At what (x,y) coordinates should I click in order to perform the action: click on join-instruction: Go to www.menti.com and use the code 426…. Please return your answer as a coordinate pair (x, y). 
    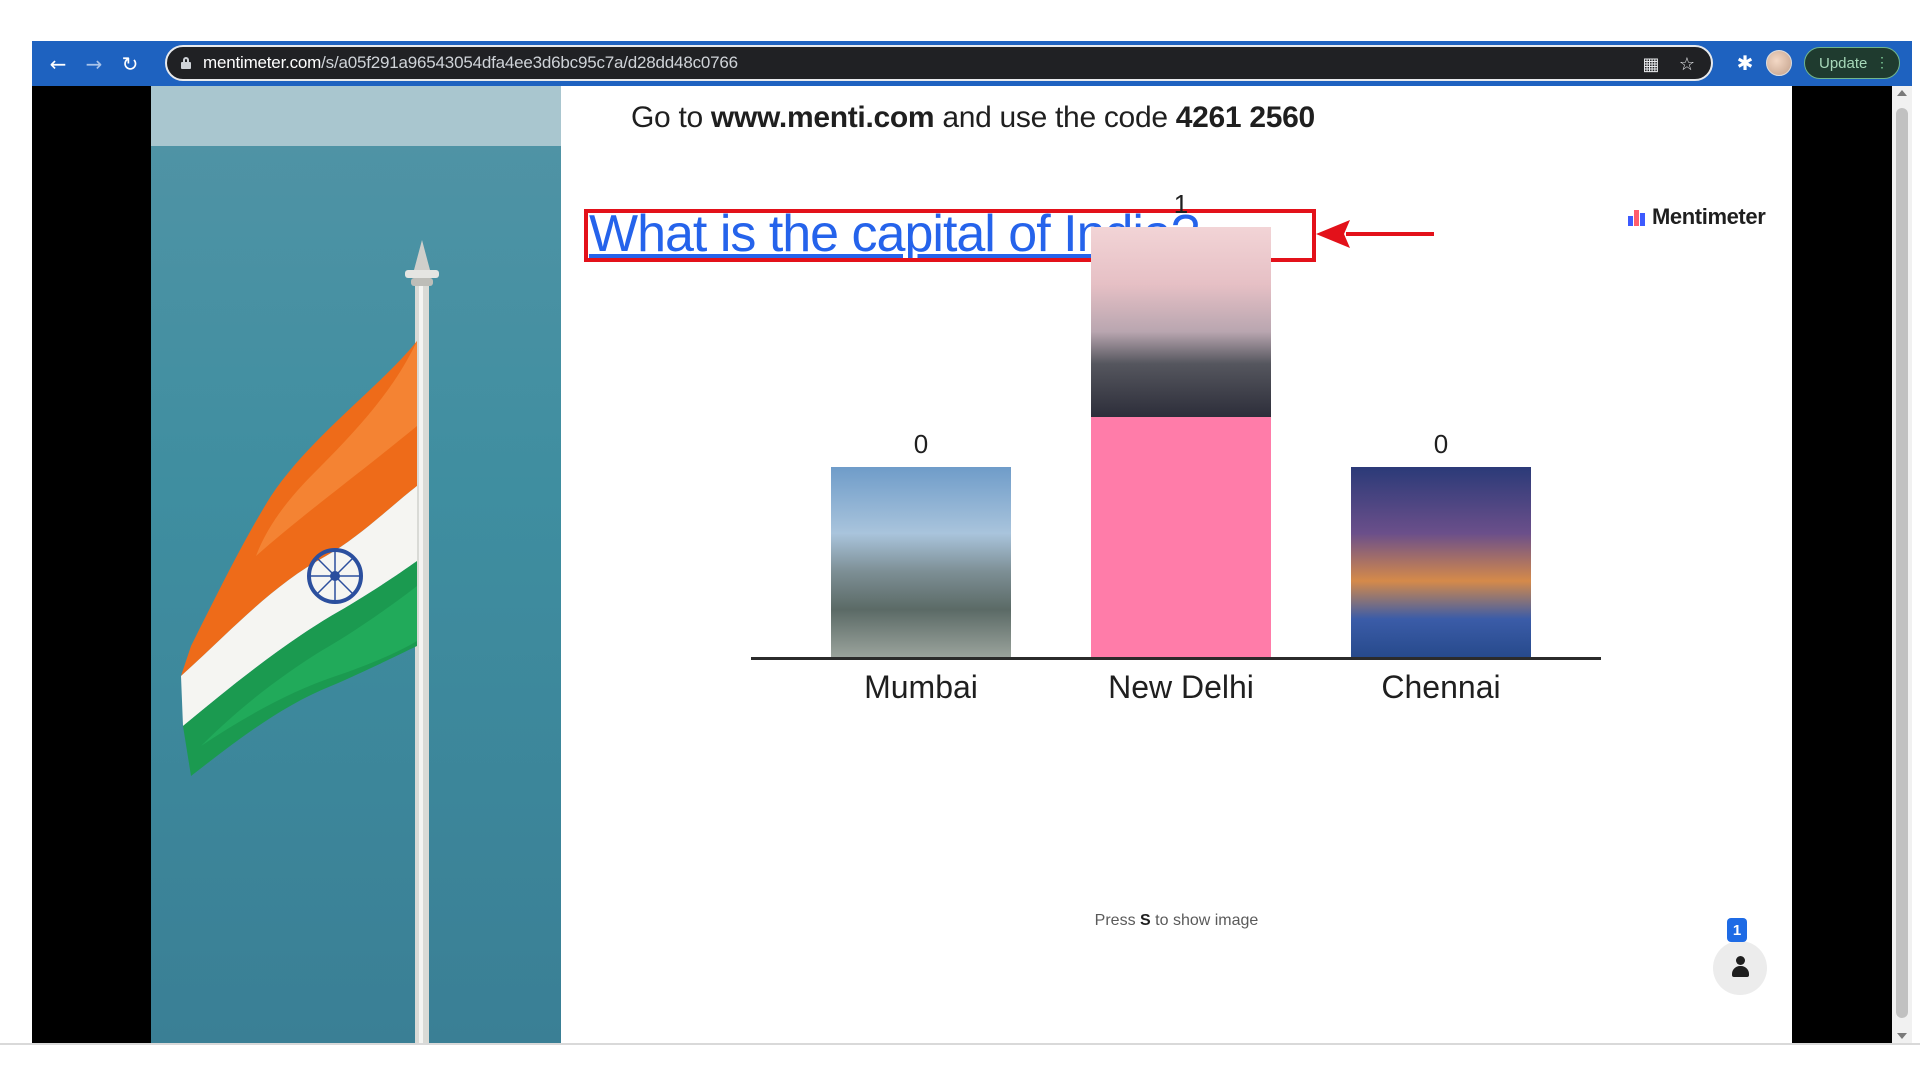
    Looking at the image, I should click on (973, 118).